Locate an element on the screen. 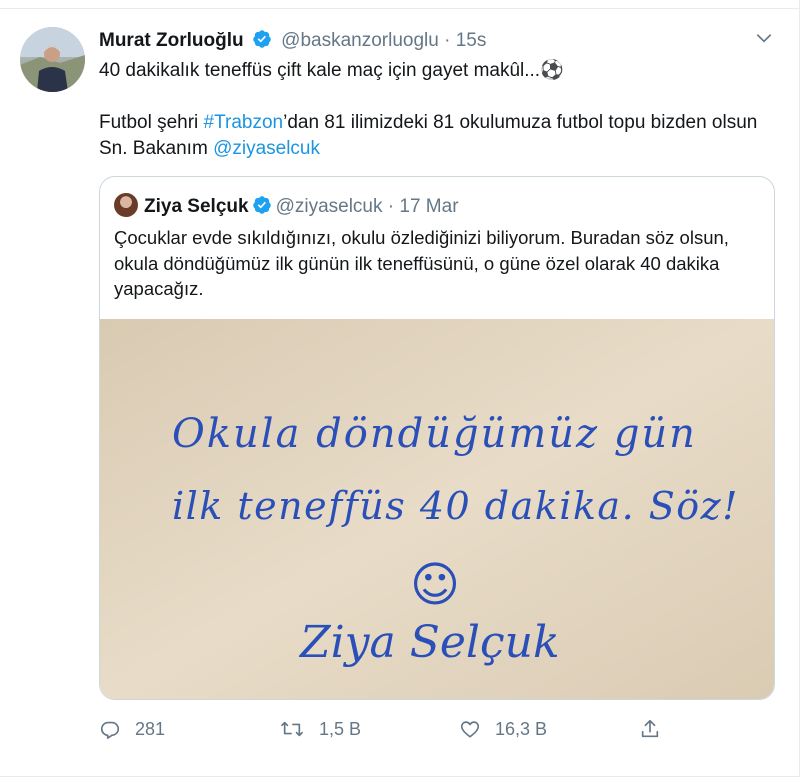 The image size is (800, 777). smiley-drawing: ☺ is located at coordinates (435, 585).